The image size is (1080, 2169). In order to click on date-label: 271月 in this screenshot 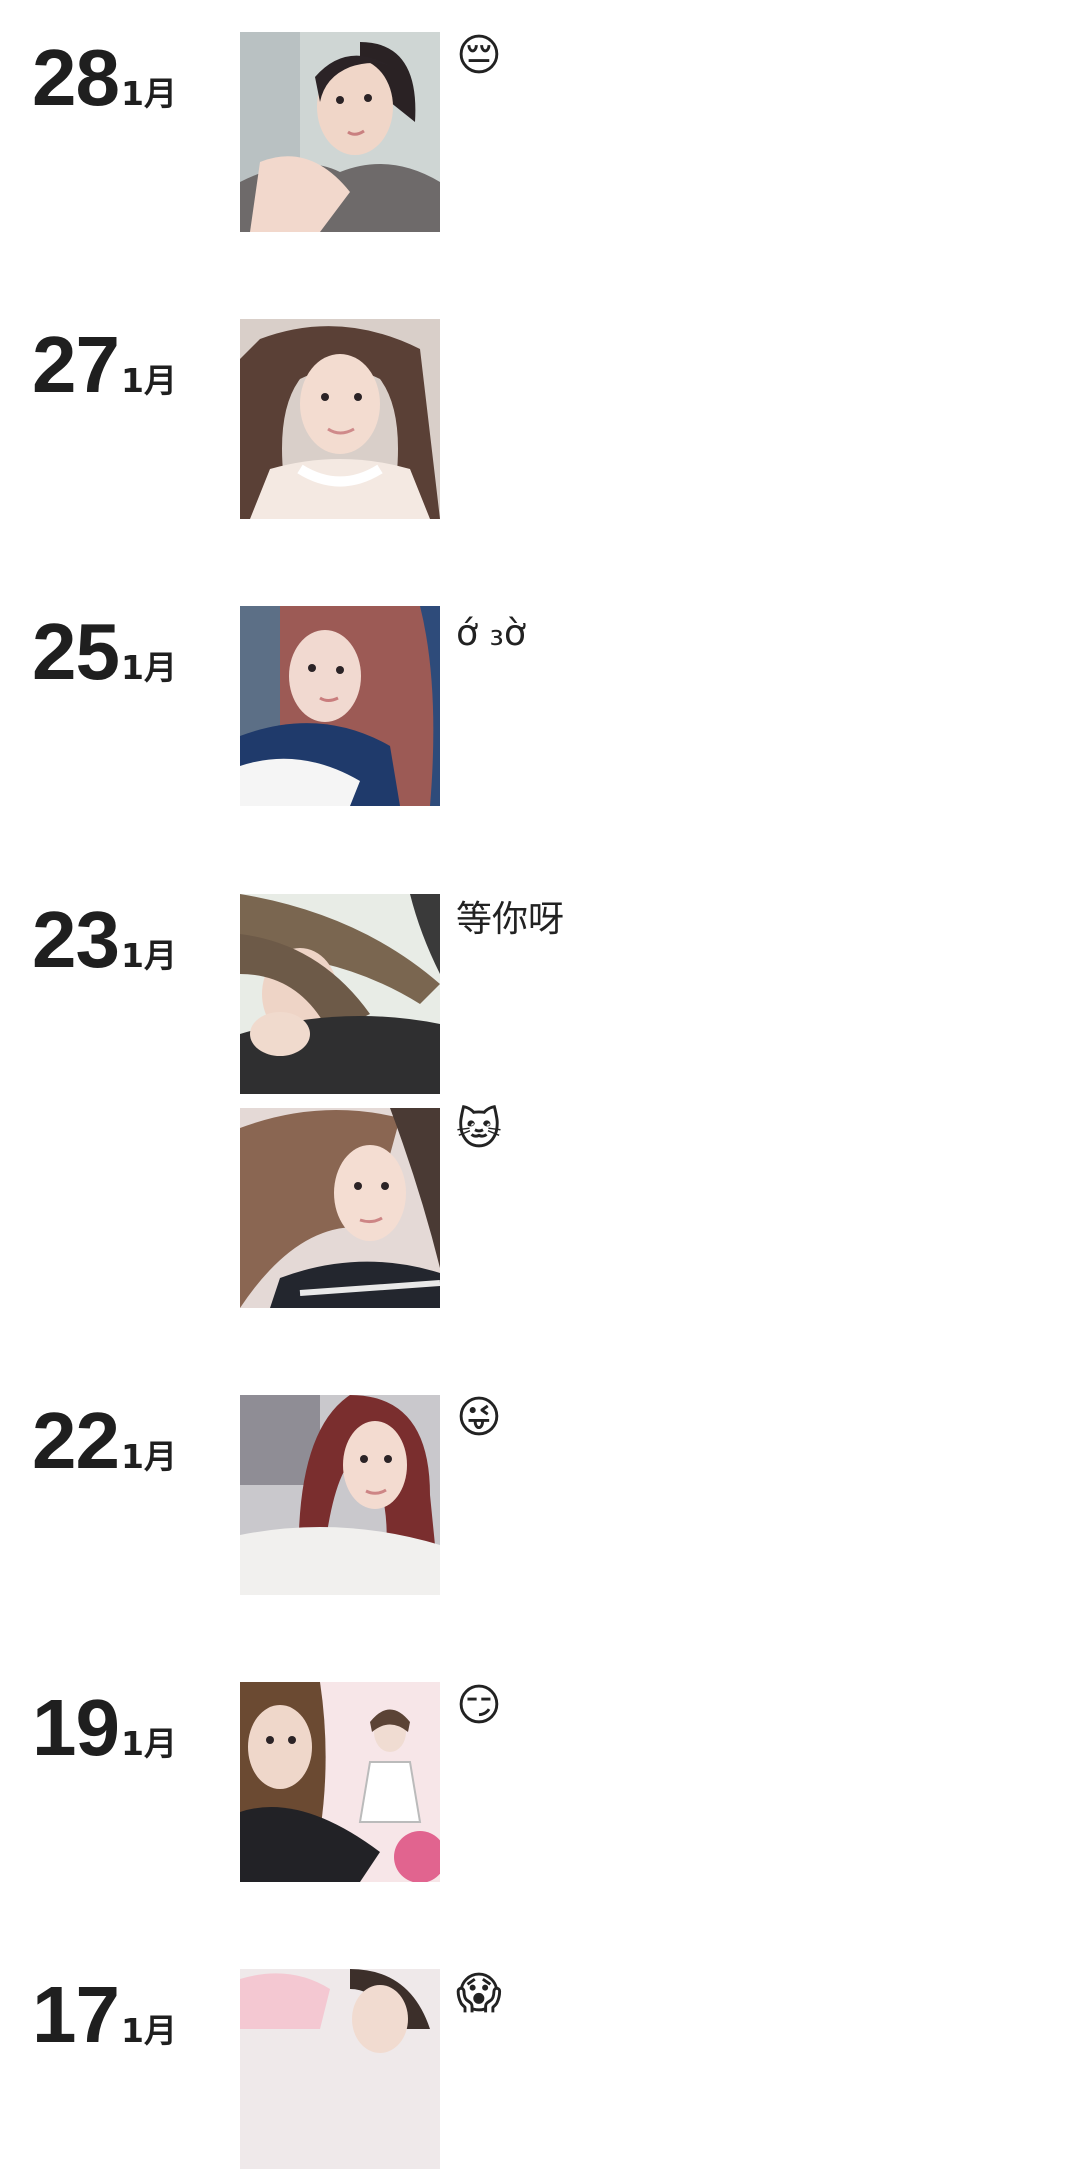, I will do `click(104, 365)`.